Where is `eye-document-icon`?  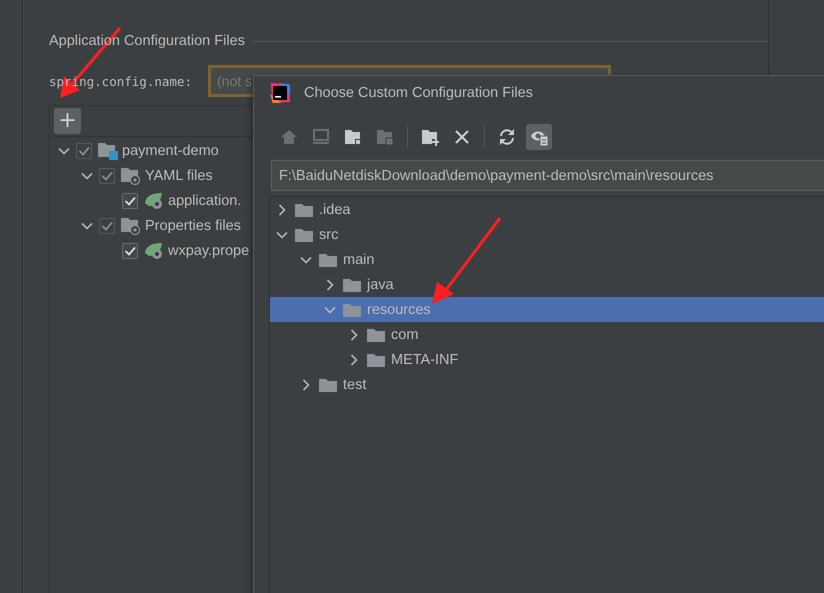
eye-document-icon is located at coordinates (539, 137).